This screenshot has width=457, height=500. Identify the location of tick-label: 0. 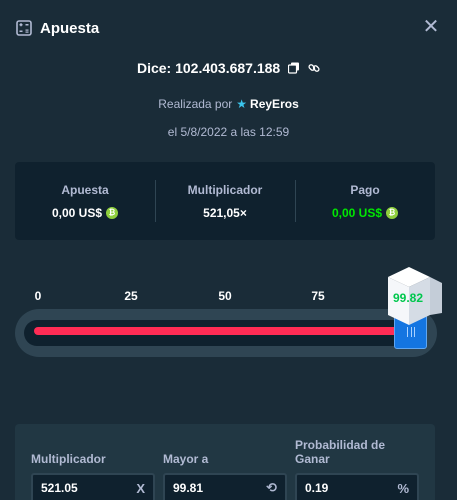
(38, 296).